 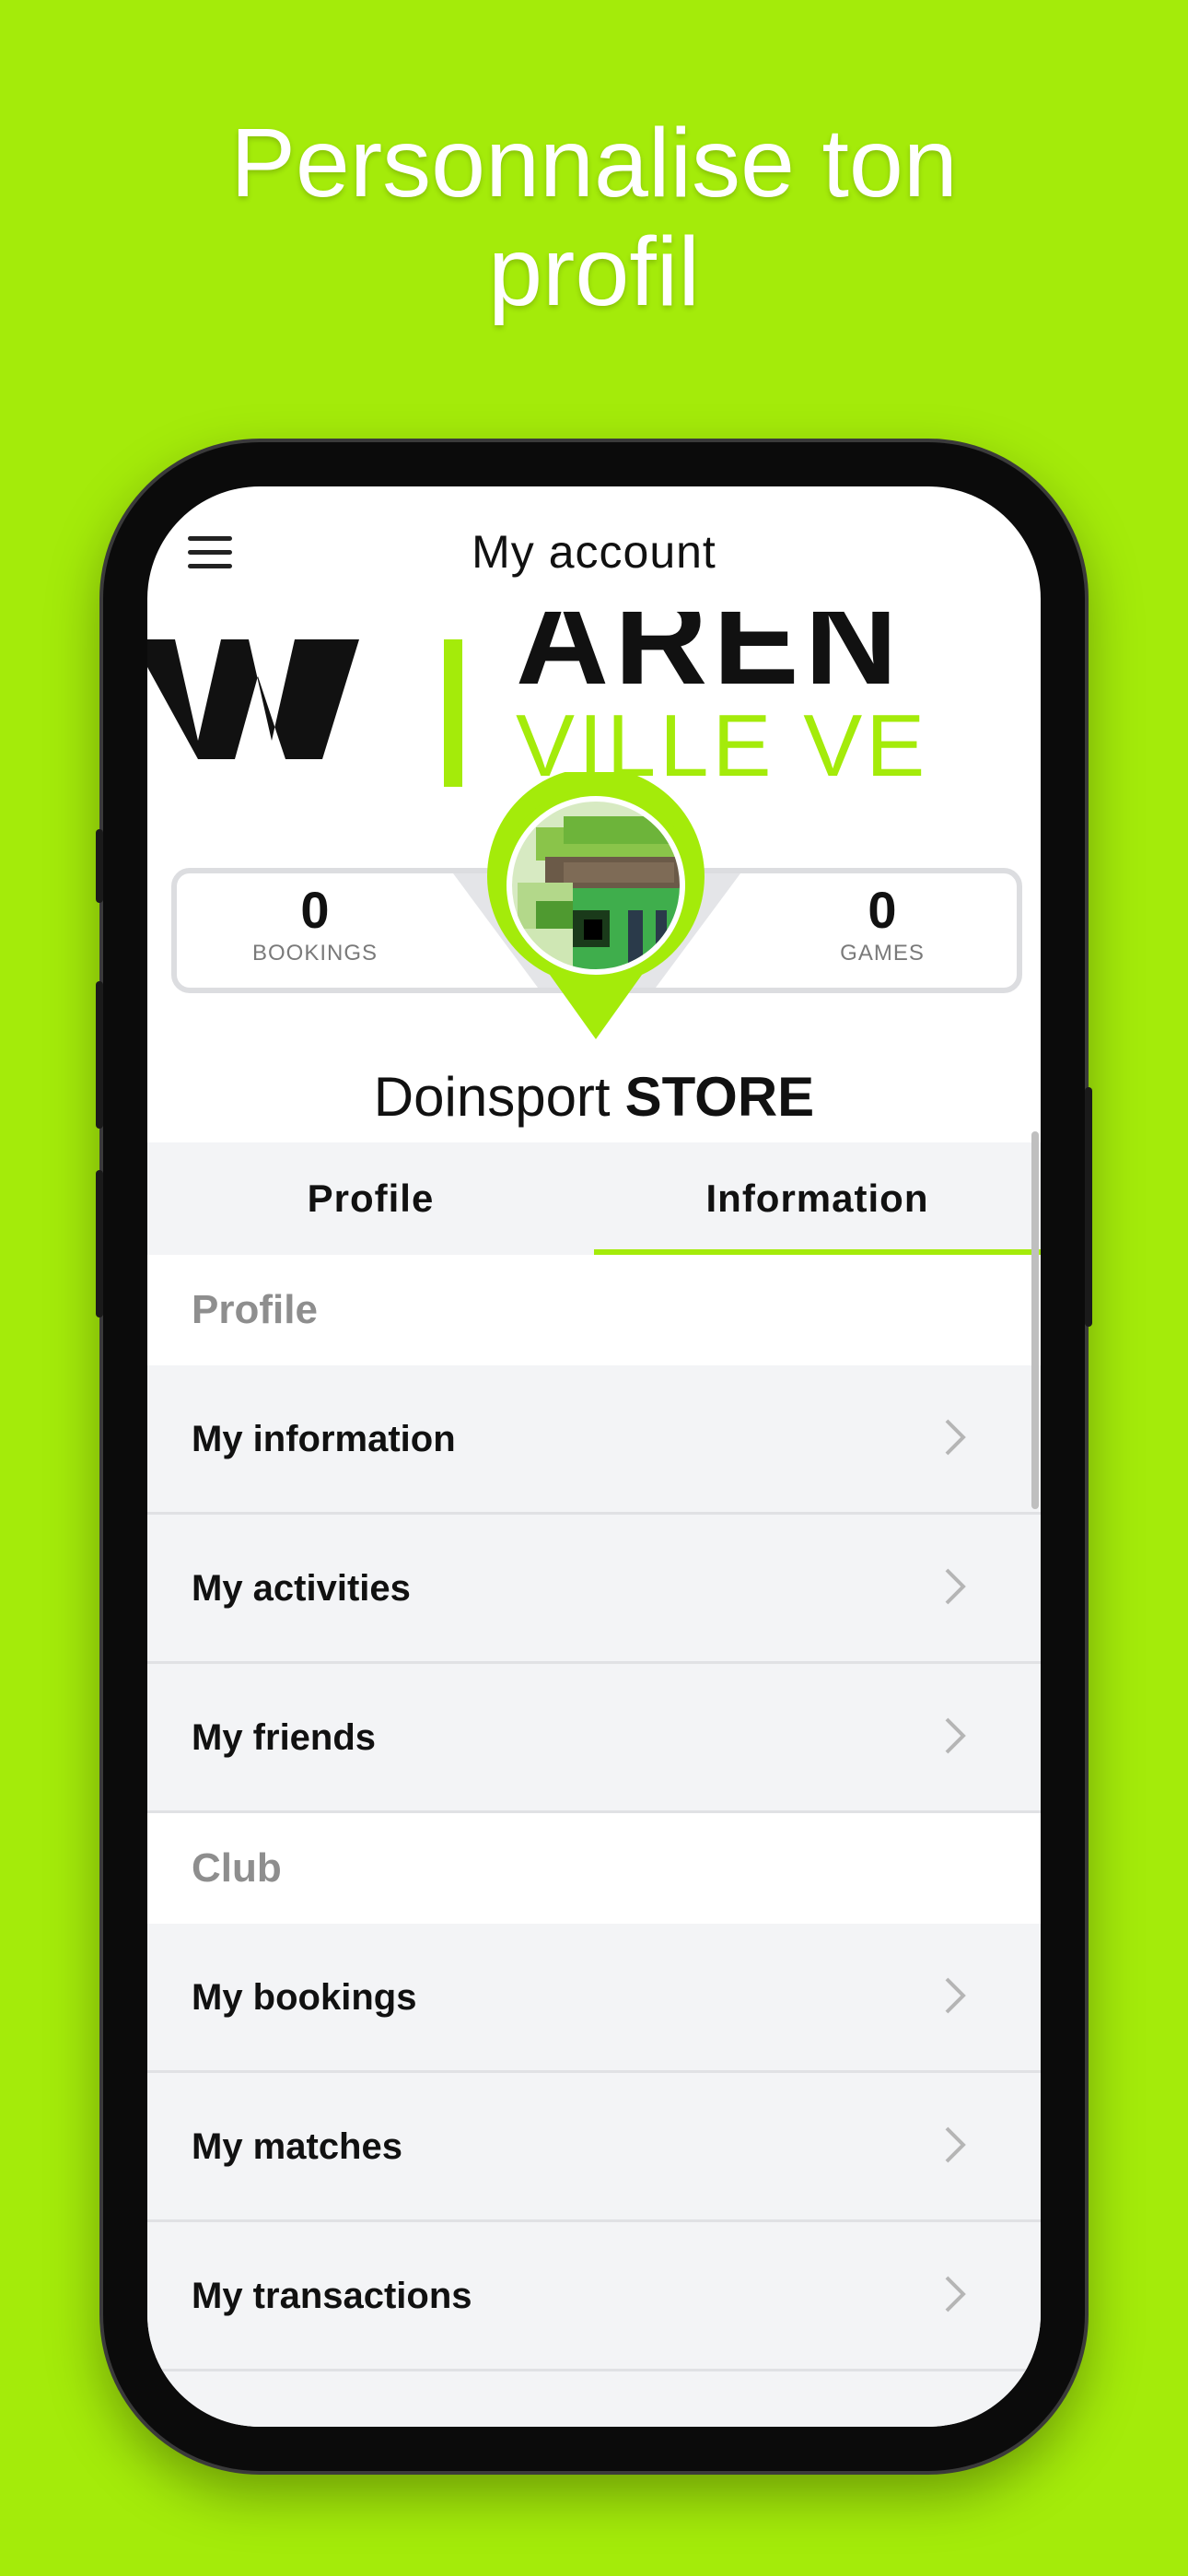 What do you see at coordinates (882, 953) in the screenshot?
I see `games-label: GAMES` at bounding box center [882, 953].